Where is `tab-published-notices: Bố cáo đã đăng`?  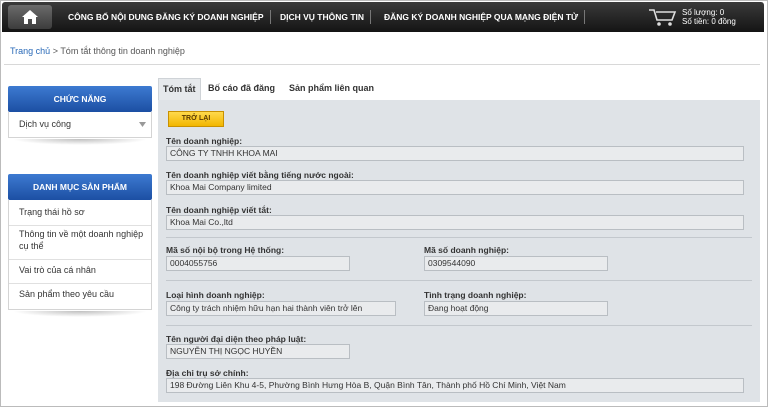
tab-published-notices: Bố cáo đã đăng is located at coordinates (241, 89).